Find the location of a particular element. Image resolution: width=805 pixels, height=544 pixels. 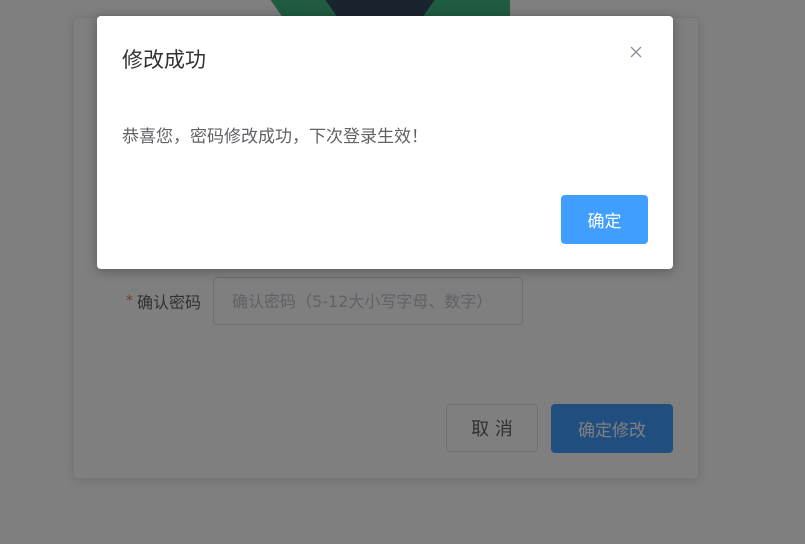

dialog-confirm-button: 确定 is located at coordinates (604, 219).